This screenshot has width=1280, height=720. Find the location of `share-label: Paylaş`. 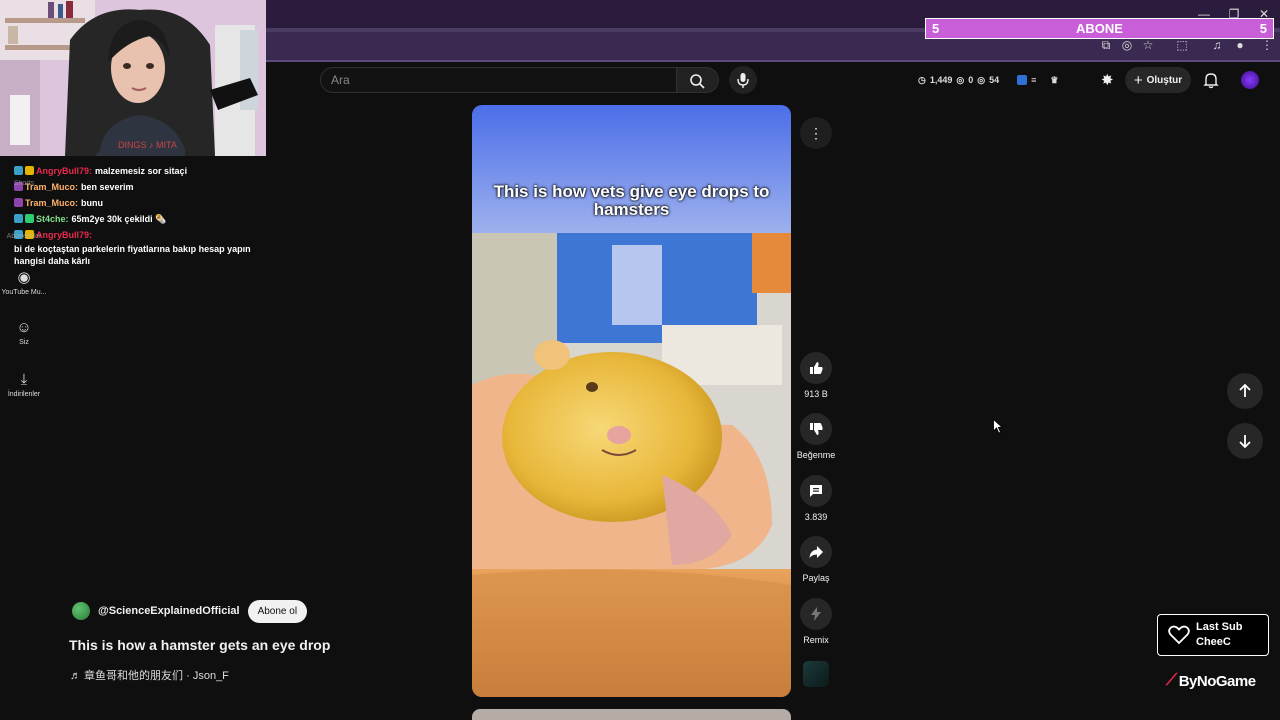

share-label: Paylaş is located at coordinates (816, 578).